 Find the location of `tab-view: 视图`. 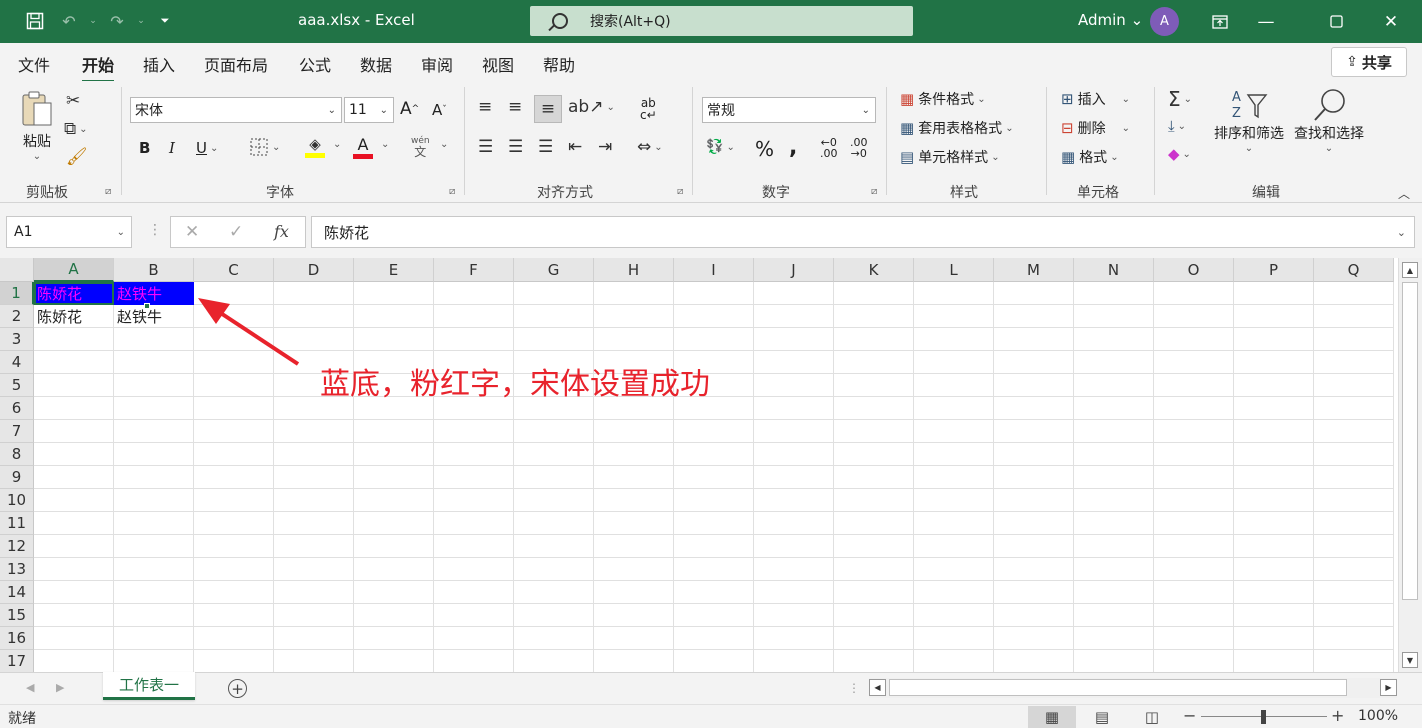

tab-view: 视图 is located at coordinates (498, 64).